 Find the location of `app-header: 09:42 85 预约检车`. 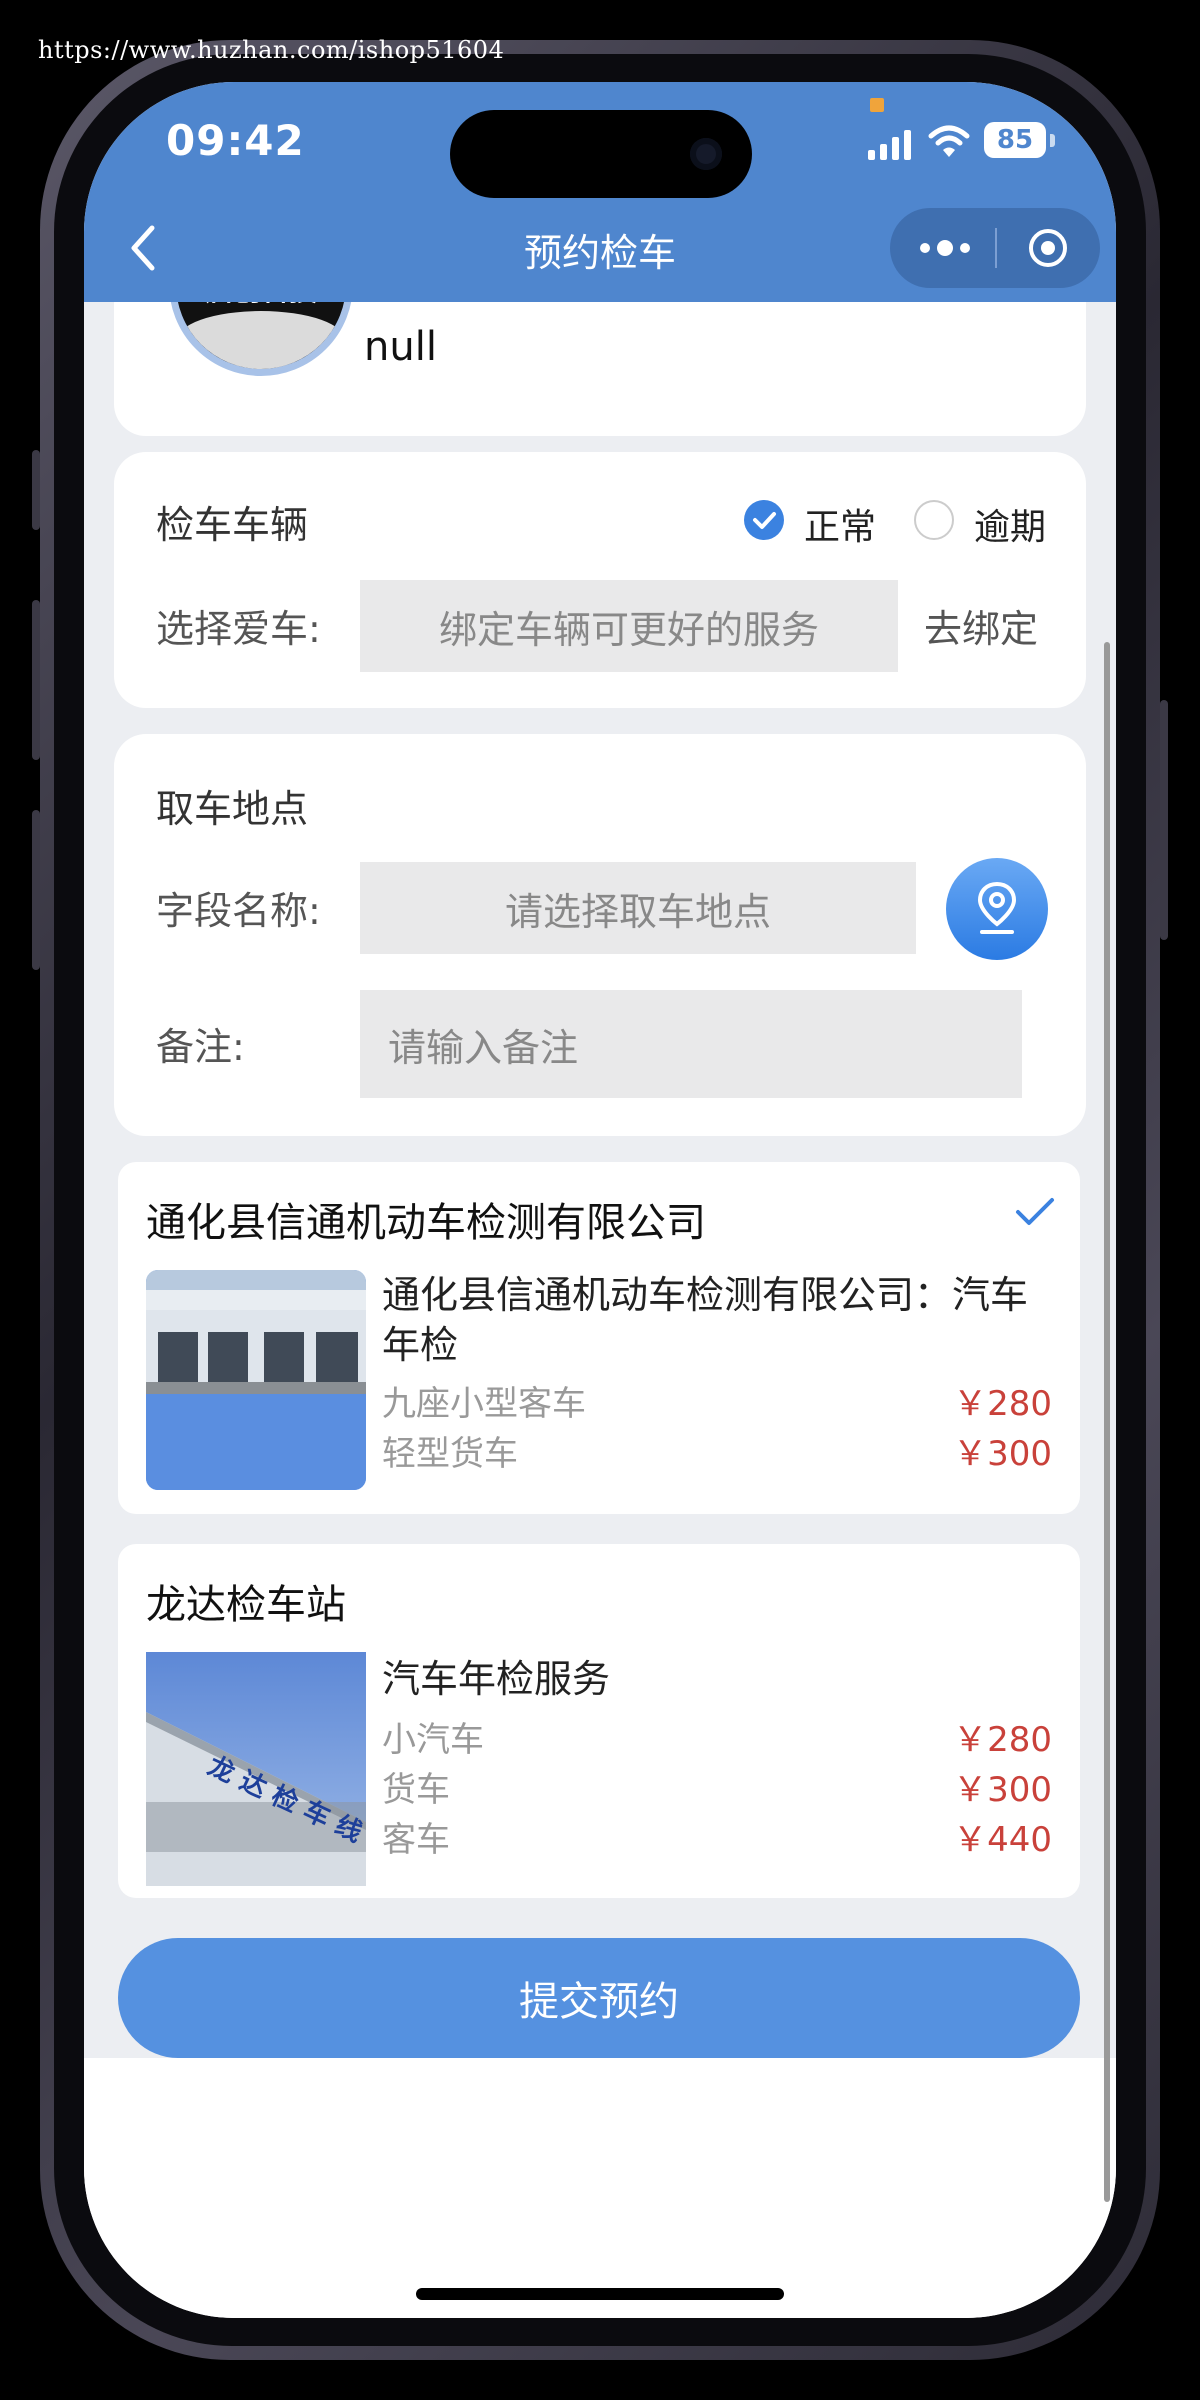

app-header: 09:42 85 预约检车 is located at coordinates (600, 192).